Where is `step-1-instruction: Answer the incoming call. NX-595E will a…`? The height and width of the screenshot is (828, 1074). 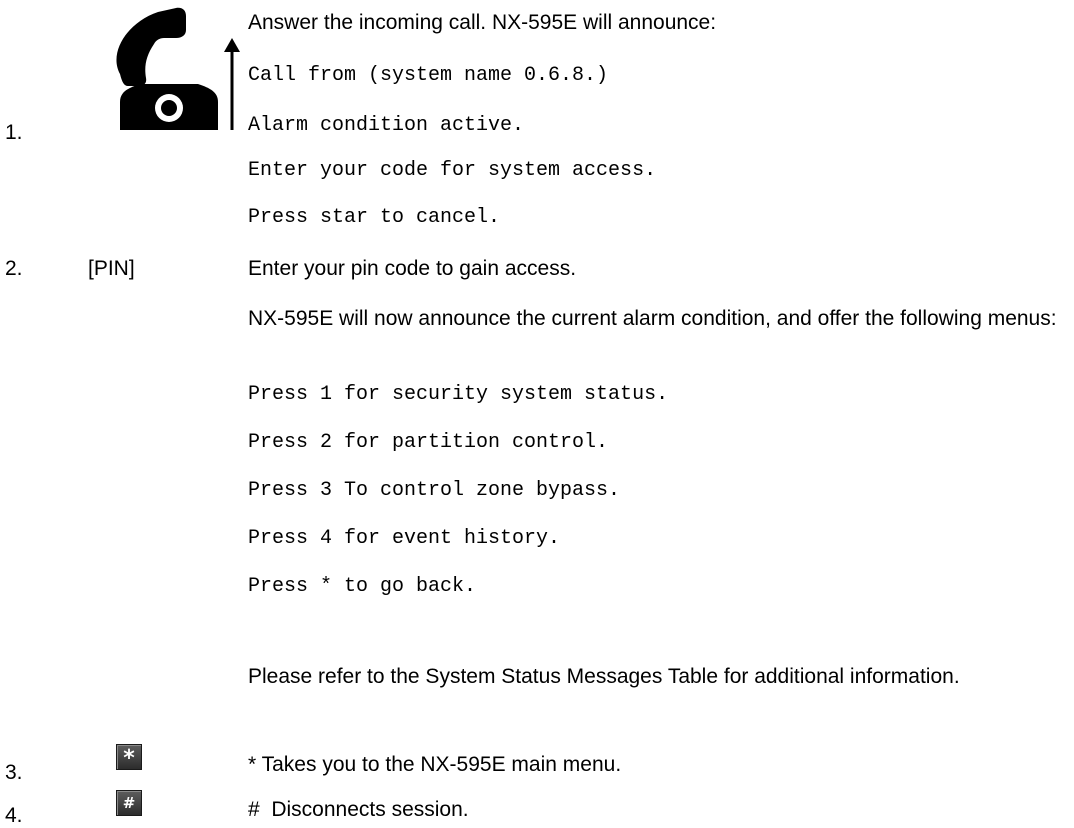
step-1-instruction: Answer the incoming call. NX-595E will a… is located at coordinates (482, 22).